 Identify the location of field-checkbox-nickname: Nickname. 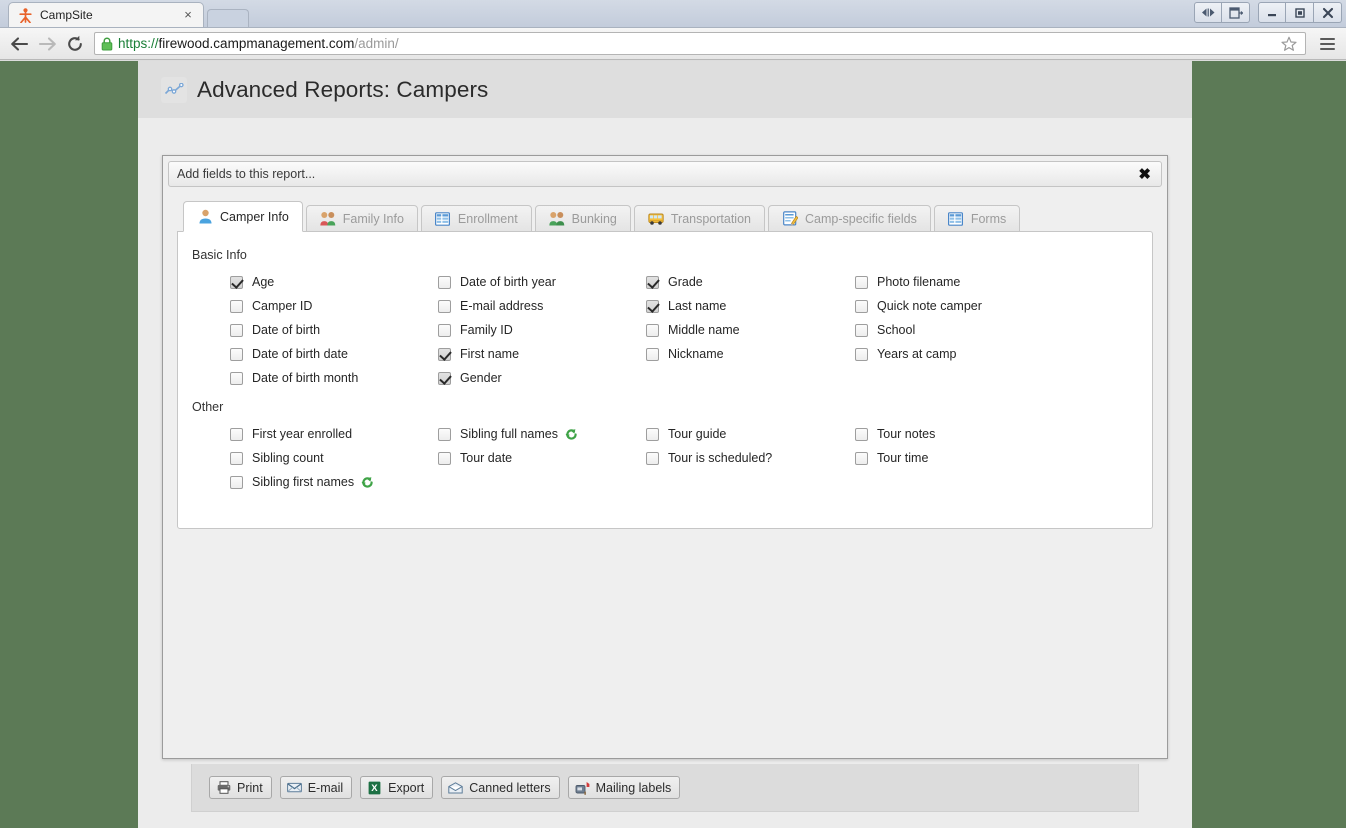
(712, 354).